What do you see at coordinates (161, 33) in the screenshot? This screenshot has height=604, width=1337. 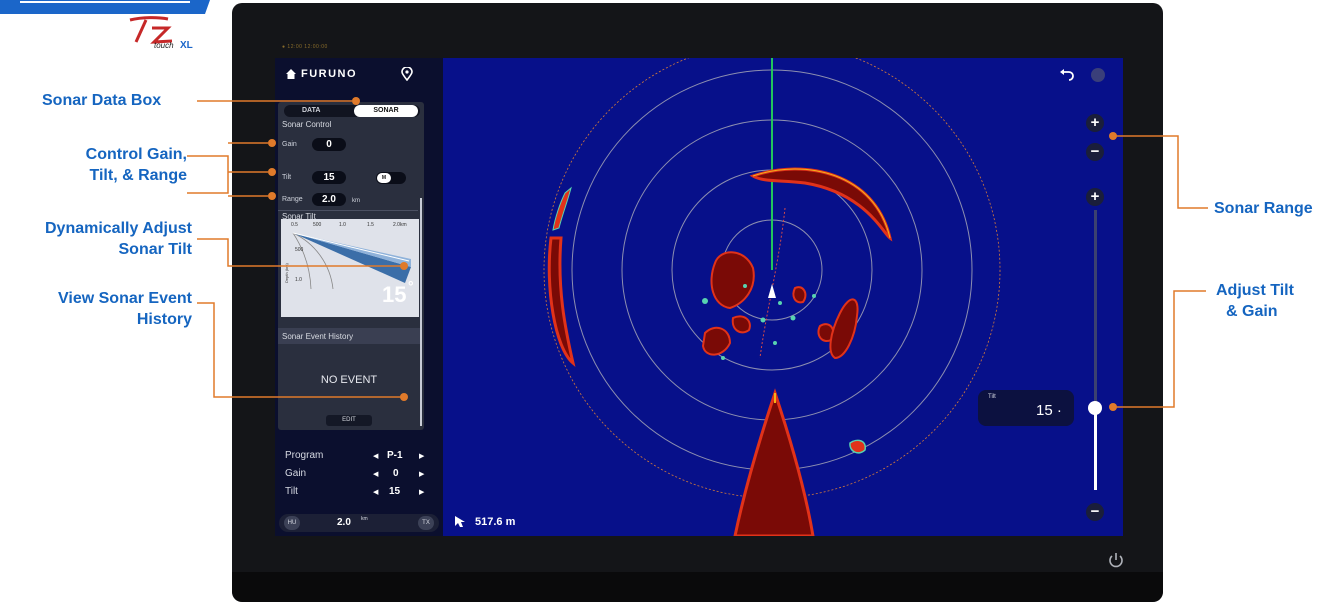 I see `tz-touch-xl-logo: touch XL` at bounding box center [161, 33].